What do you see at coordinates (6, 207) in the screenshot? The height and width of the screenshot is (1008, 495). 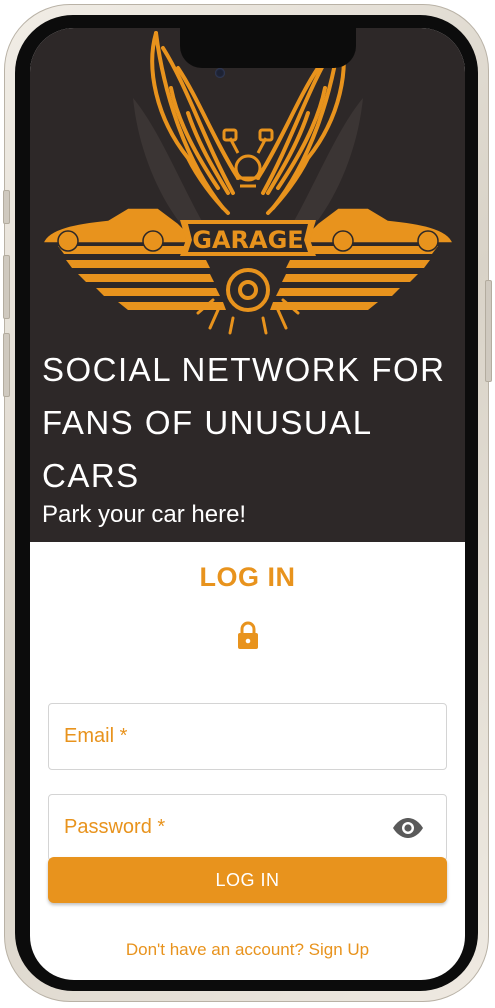 I see `side-button-mute` at bounding box center [6, 207].